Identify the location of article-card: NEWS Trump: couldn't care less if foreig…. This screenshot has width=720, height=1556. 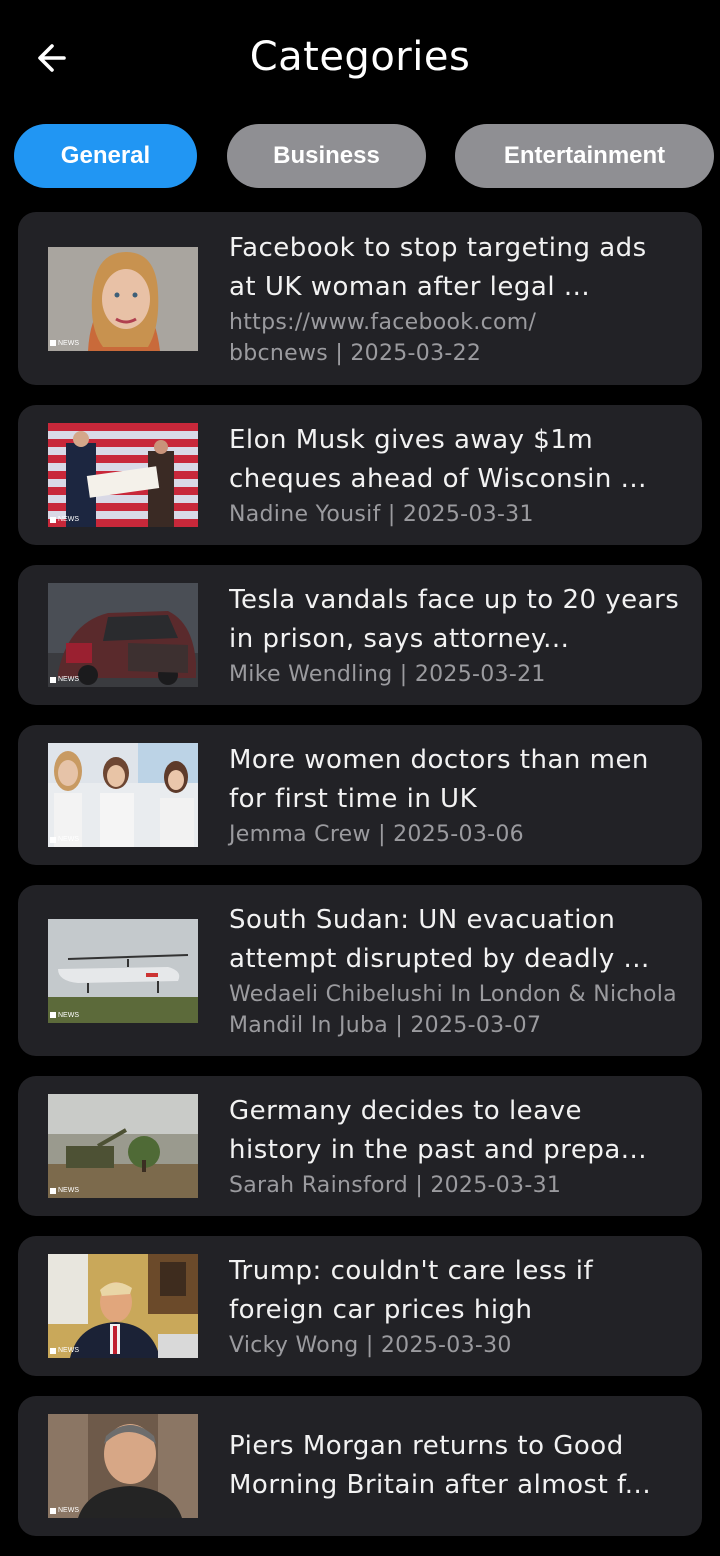
(360, 1306).